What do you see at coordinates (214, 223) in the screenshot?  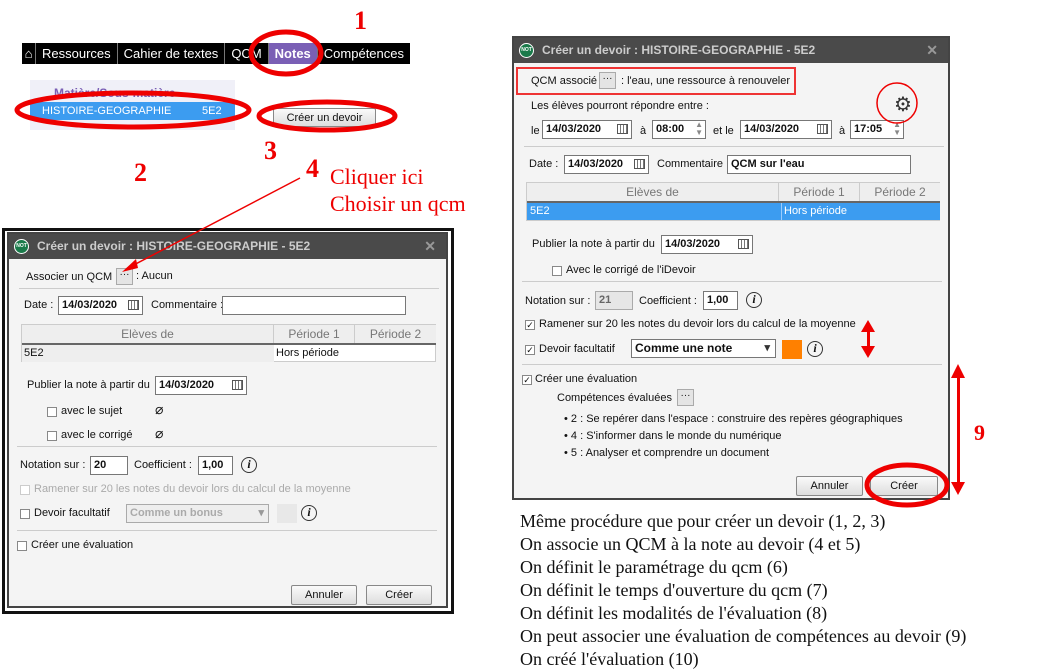 I see `arrow-to-qcm-button` at bounding box center [214, 223].